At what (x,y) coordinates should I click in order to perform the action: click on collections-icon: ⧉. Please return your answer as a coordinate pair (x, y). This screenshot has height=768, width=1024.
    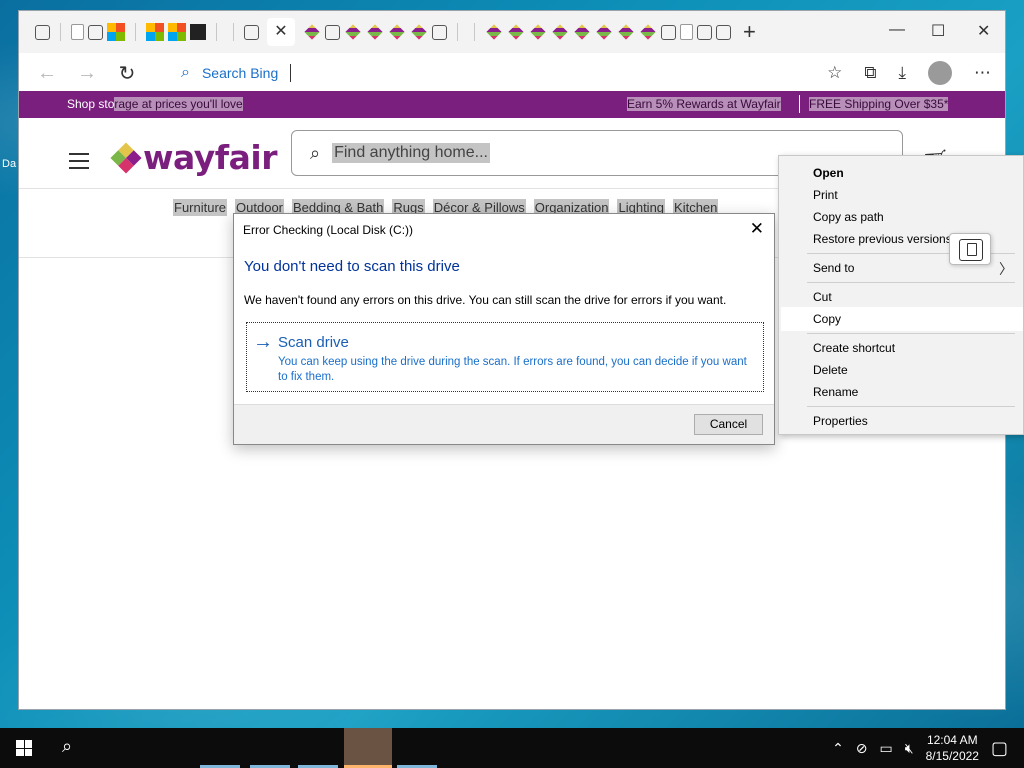
    Looking at the image, I should click on (870, 73).